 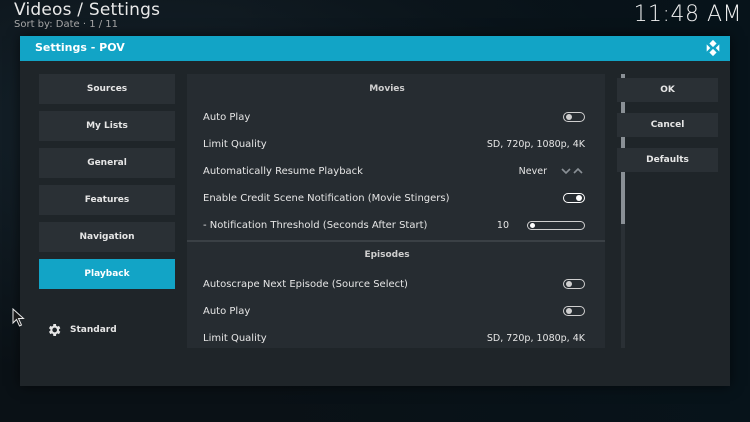 I want to click on chevron-up-down-icon, so click(x=573, y=171).